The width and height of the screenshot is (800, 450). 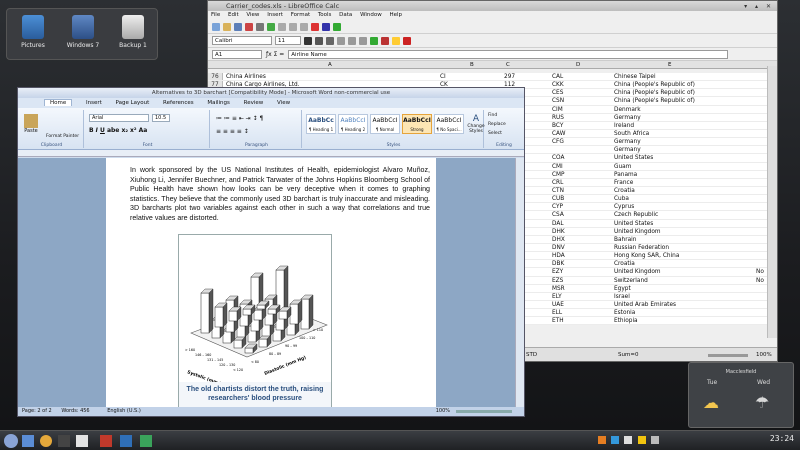 I want to click on tab-page-layout: Page Layout, so click(x=133, y=103).